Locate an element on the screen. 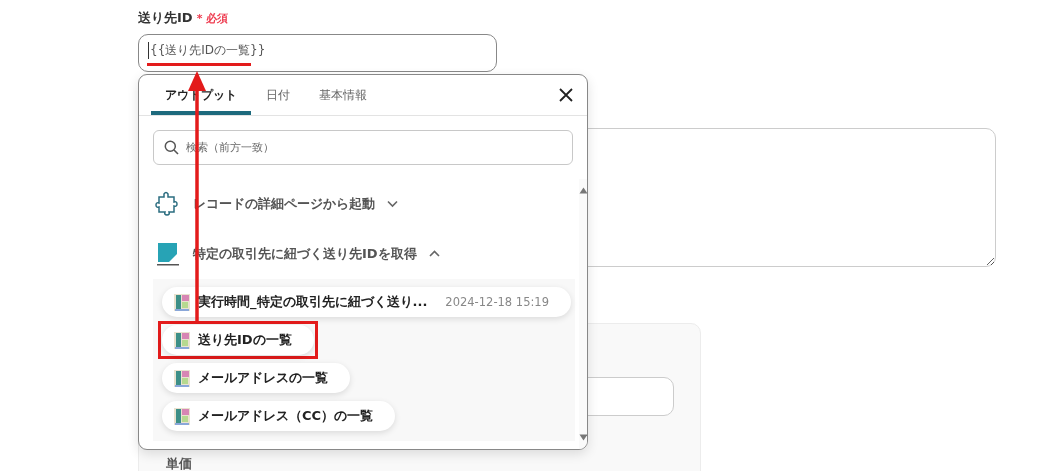  puzzle-icon is located at coordinates (168, 204).